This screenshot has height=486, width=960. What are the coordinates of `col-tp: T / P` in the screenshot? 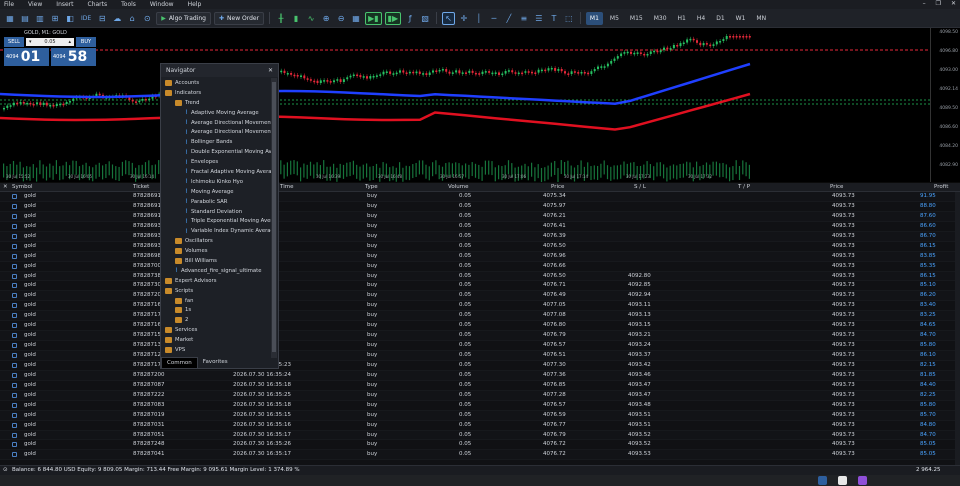 It's located at (744, 187).